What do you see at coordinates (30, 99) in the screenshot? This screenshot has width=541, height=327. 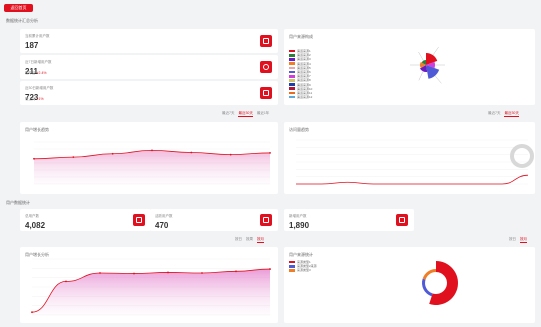 I see `stat-sub-label: 较上月` at bounding box center [30, 99].